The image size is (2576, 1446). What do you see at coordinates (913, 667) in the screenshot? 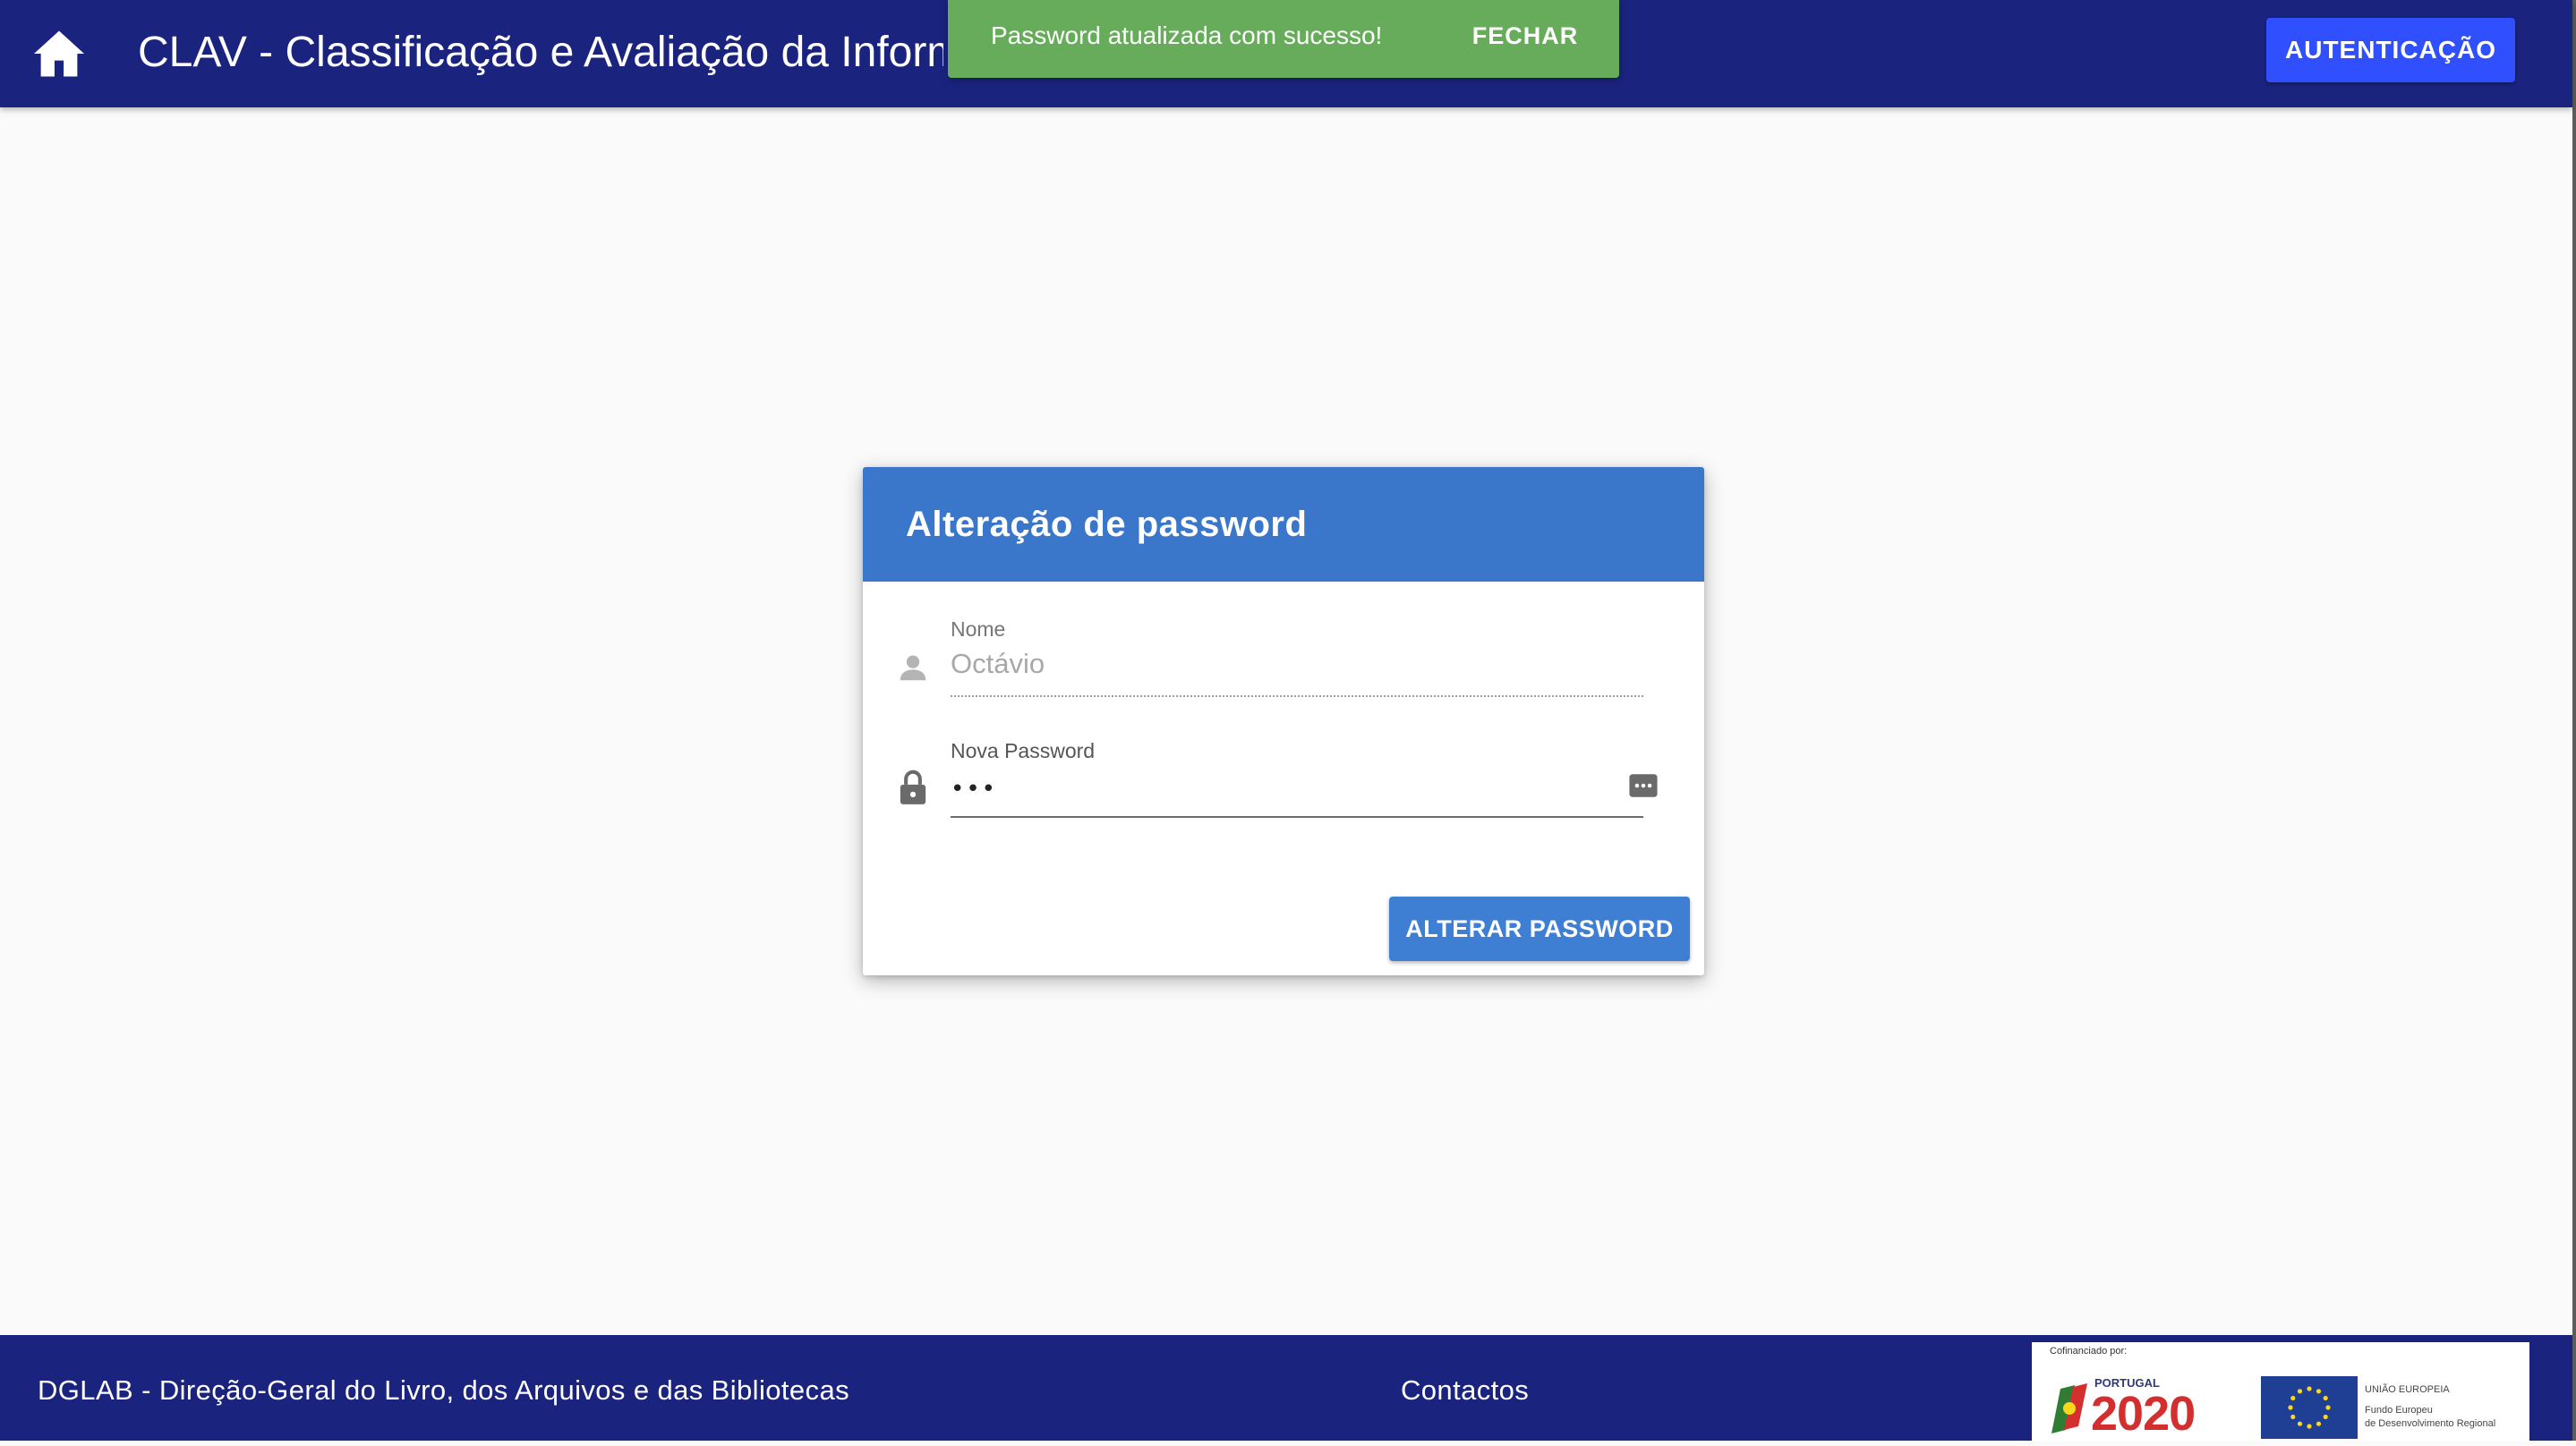
I see `person-icon` at bounding box center [913, 667].